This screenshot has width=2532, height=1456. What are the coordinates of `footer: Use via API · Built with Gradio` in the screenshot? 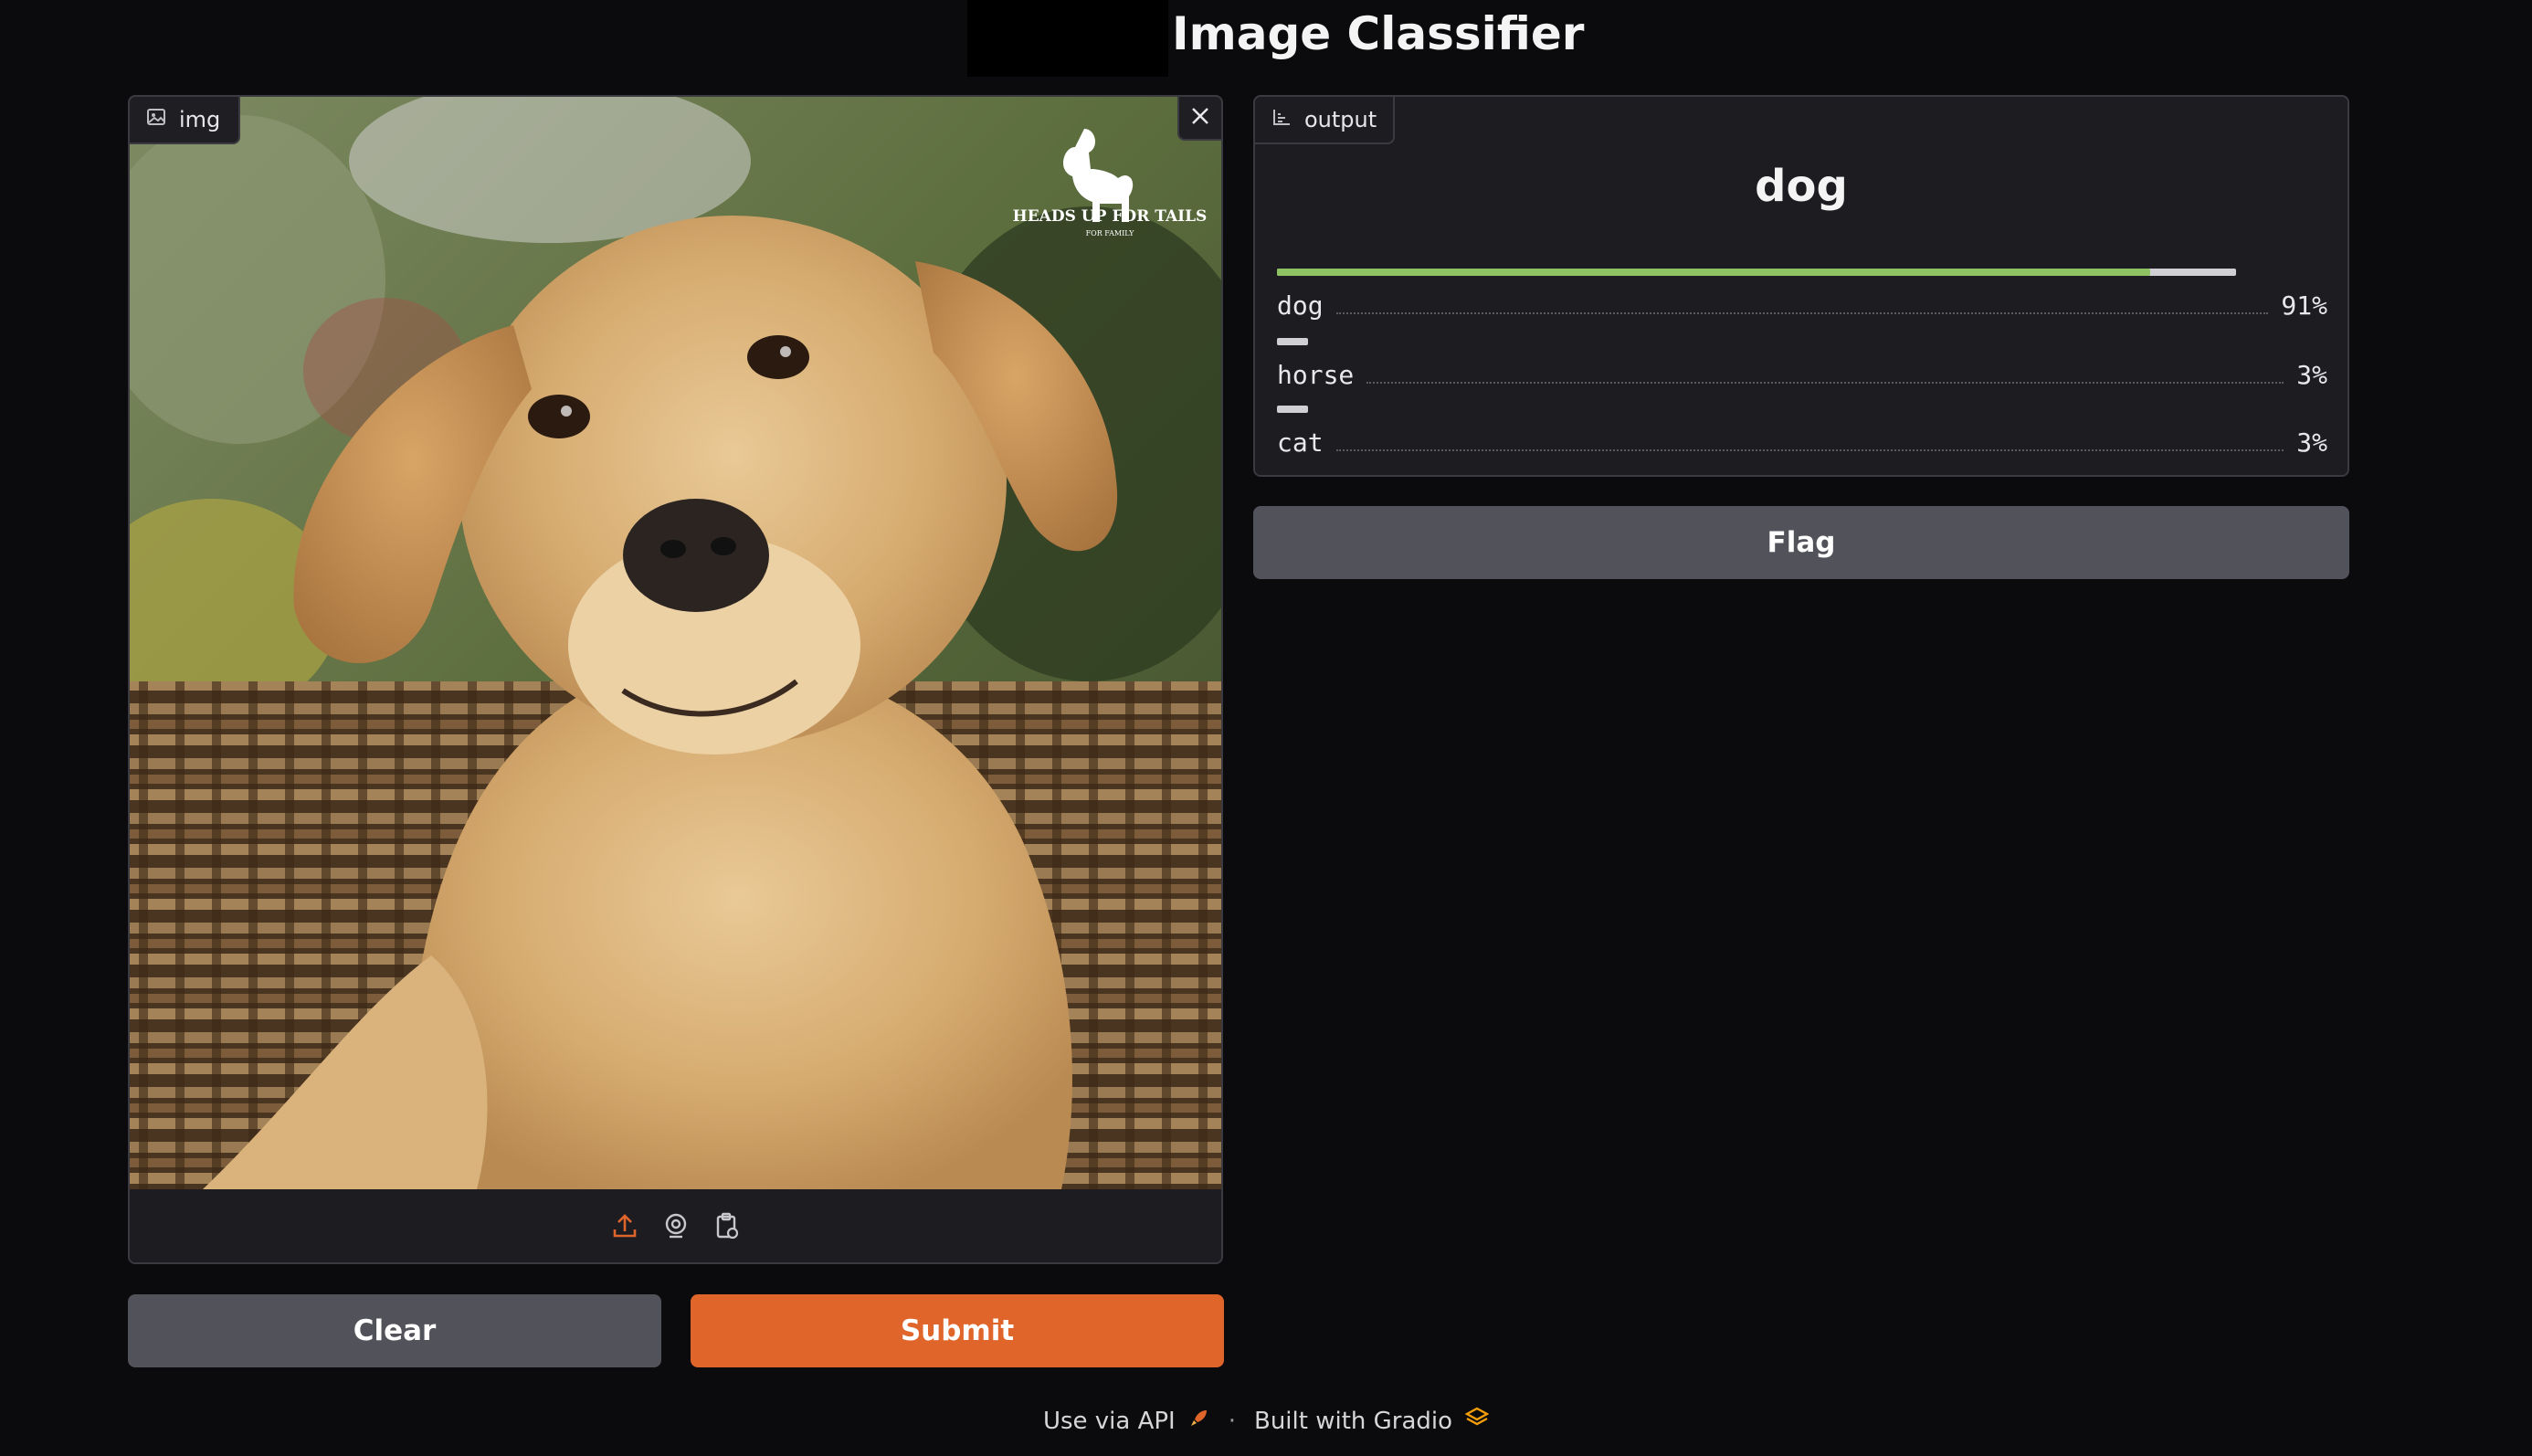 It's located at (1266, 1421).